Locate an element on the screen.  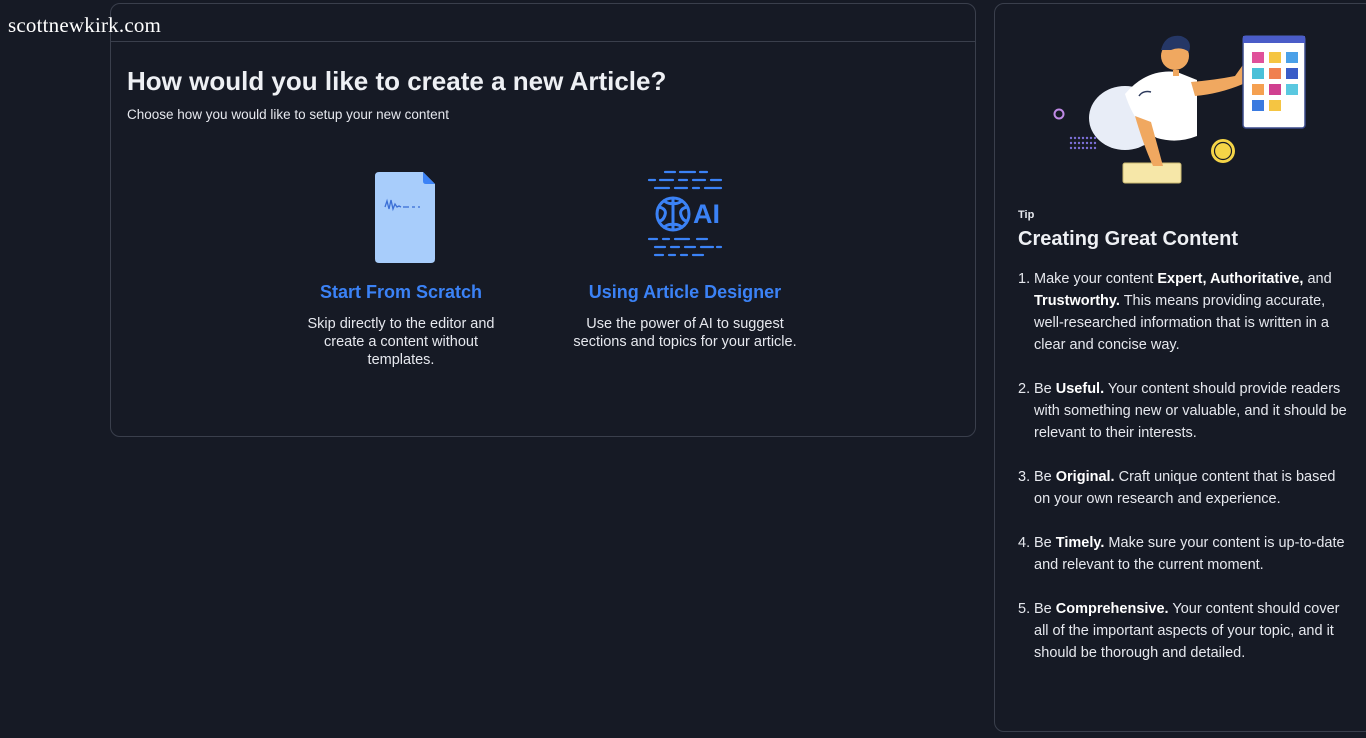
tip-number: 1. is located at coordinates (1024, 279).